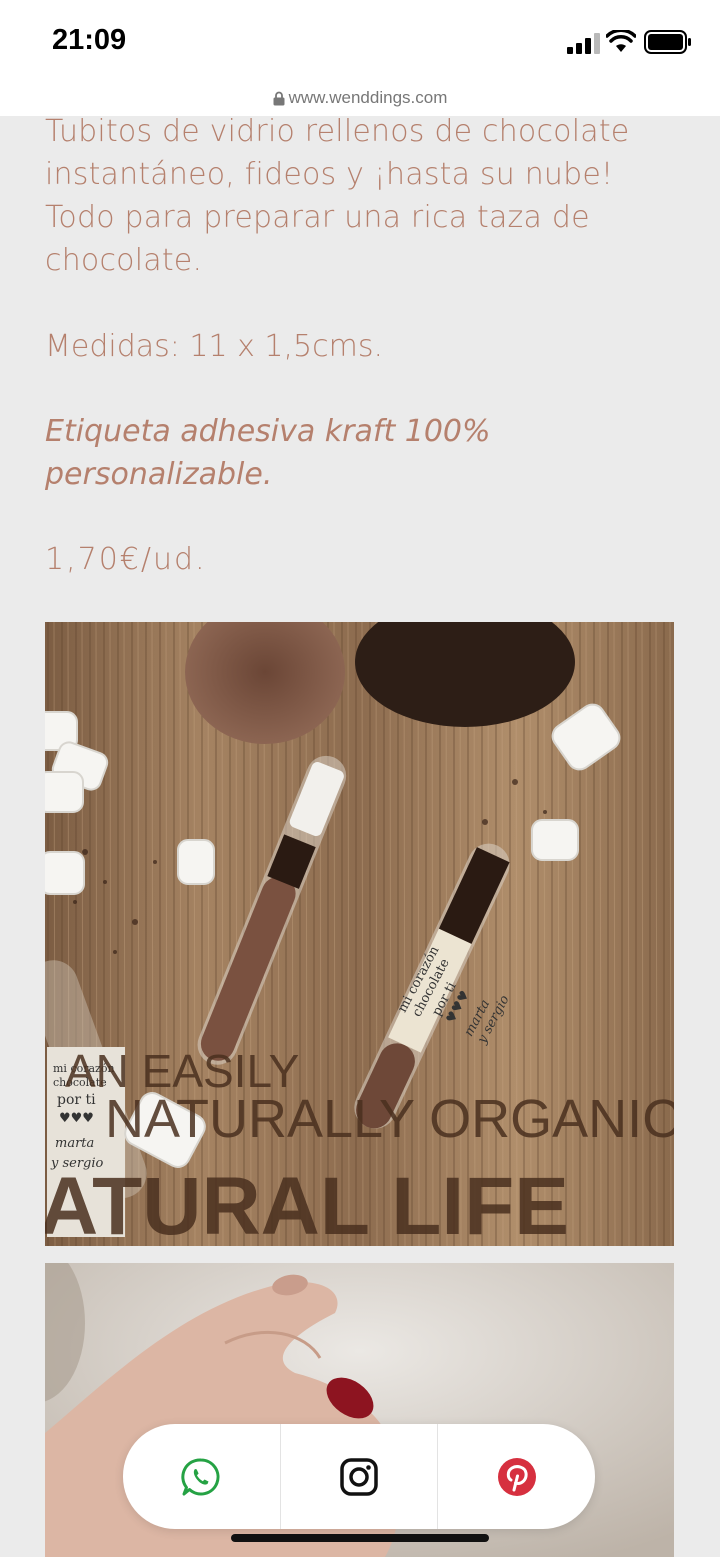 This screenshot has height=1557, width=720. I want to click on side-label-line4: ♥♥♥, so click(76, 1118).